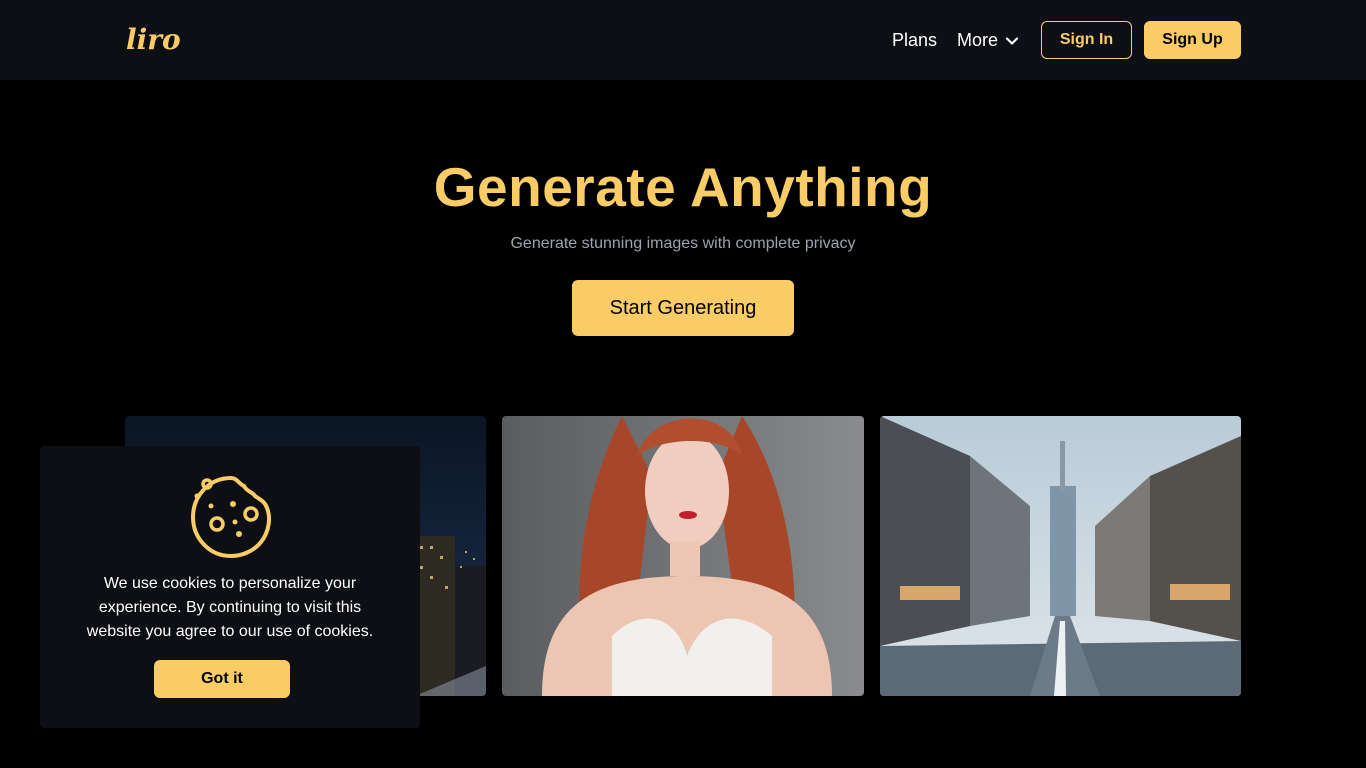  Describe the element at coordinates (683, 556) in the screenshot. I see `redhead-woman-portrait-image` at that location.